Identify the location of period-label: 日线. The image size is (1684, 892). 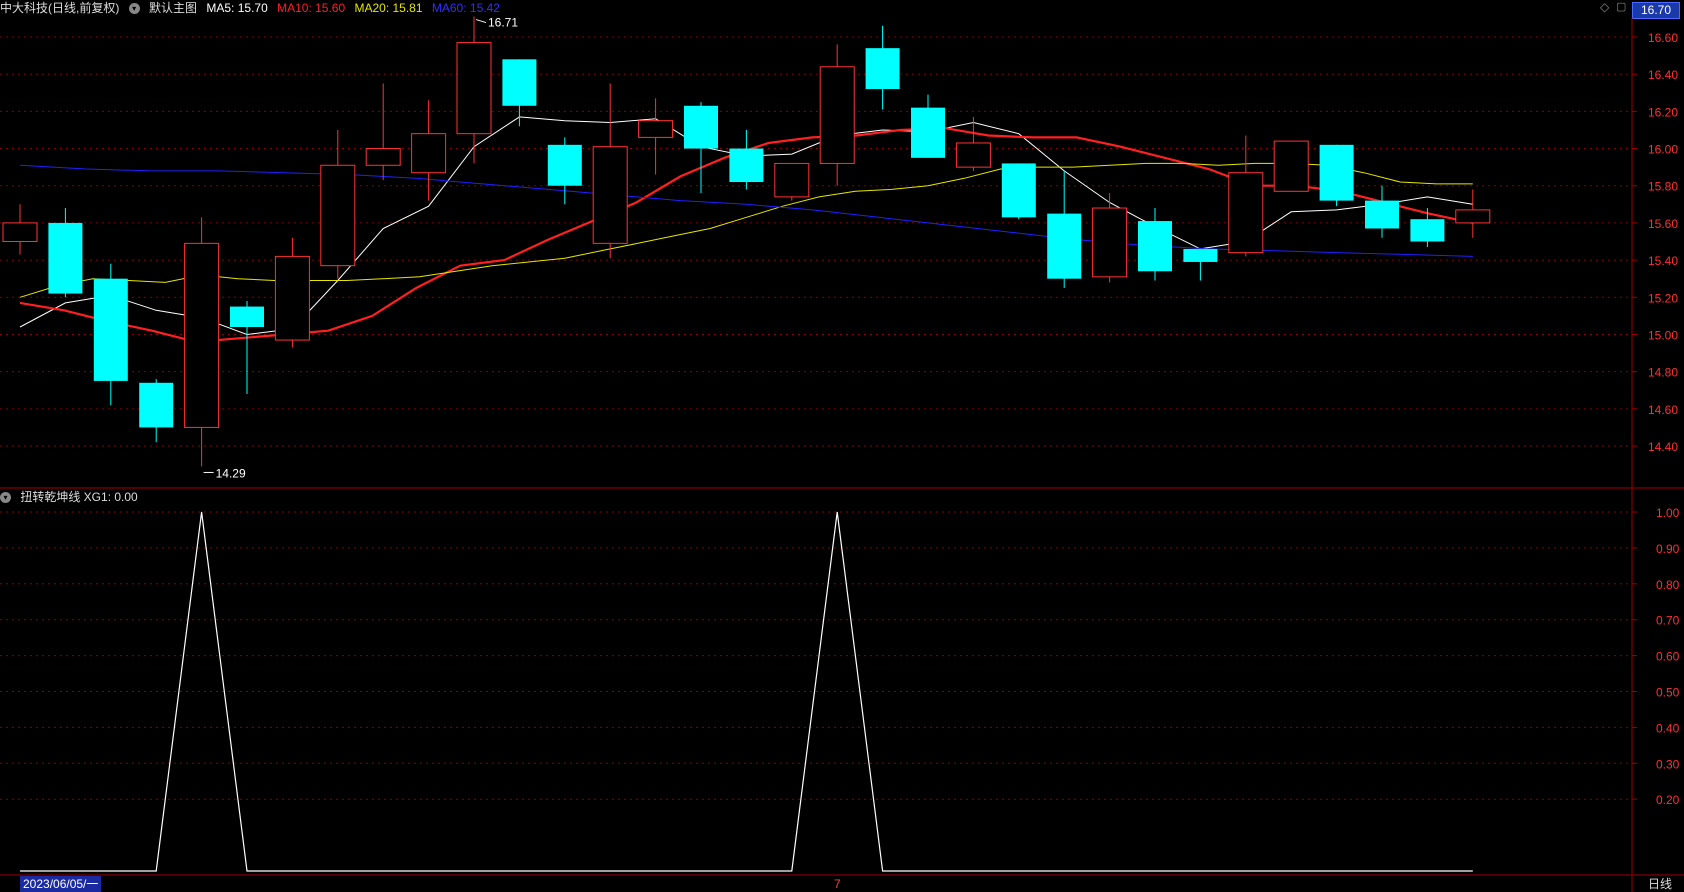
(1660, 884).